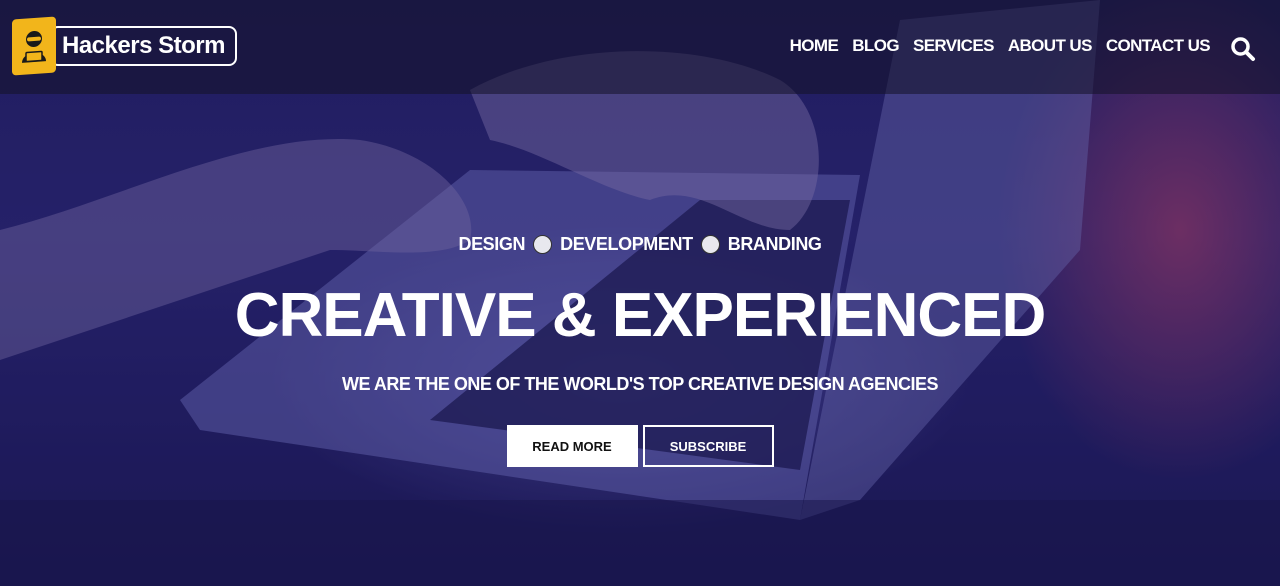 The height and width of the screenshot is (586, 1280). Describe the element at coordinates (774, 244) in the screenshot. I see `tagline-branding: BRANDING` at that location.